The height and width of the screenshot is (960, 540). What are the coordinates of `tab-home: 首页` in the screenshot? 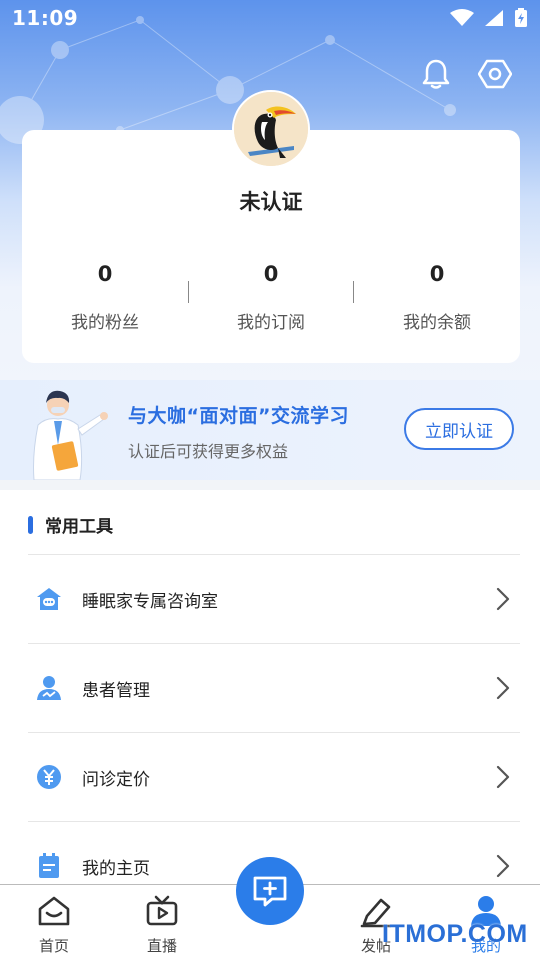 It's located at (54, 922).